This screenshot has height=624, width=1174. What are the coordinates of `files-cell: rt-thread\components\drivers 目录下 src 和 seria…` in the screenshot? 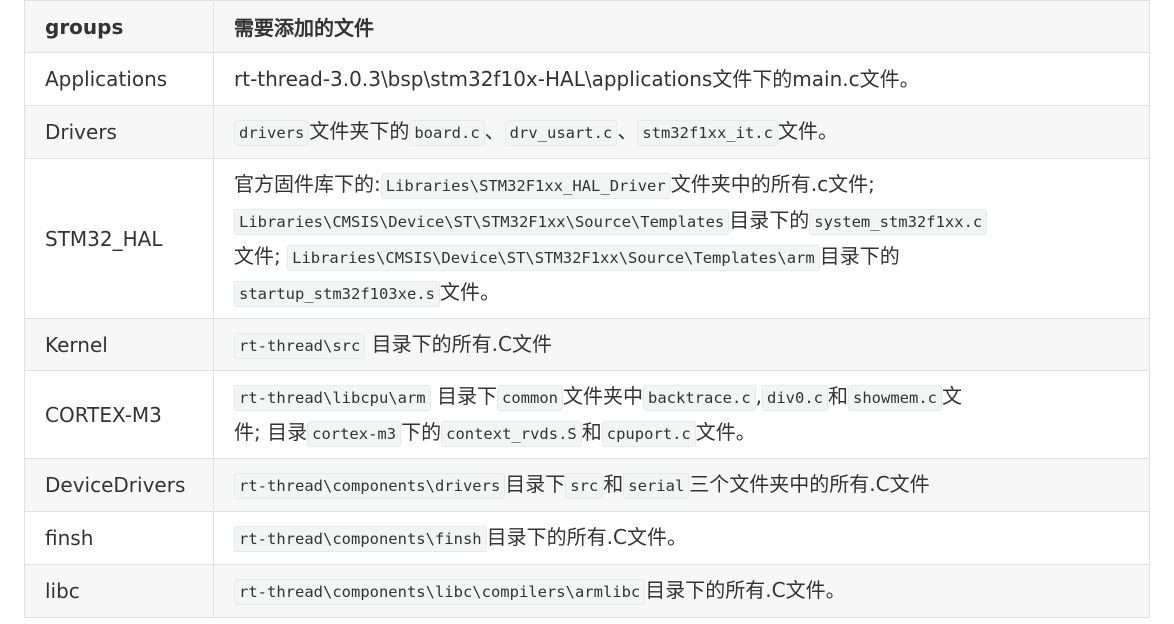 It's located at (681, 485).